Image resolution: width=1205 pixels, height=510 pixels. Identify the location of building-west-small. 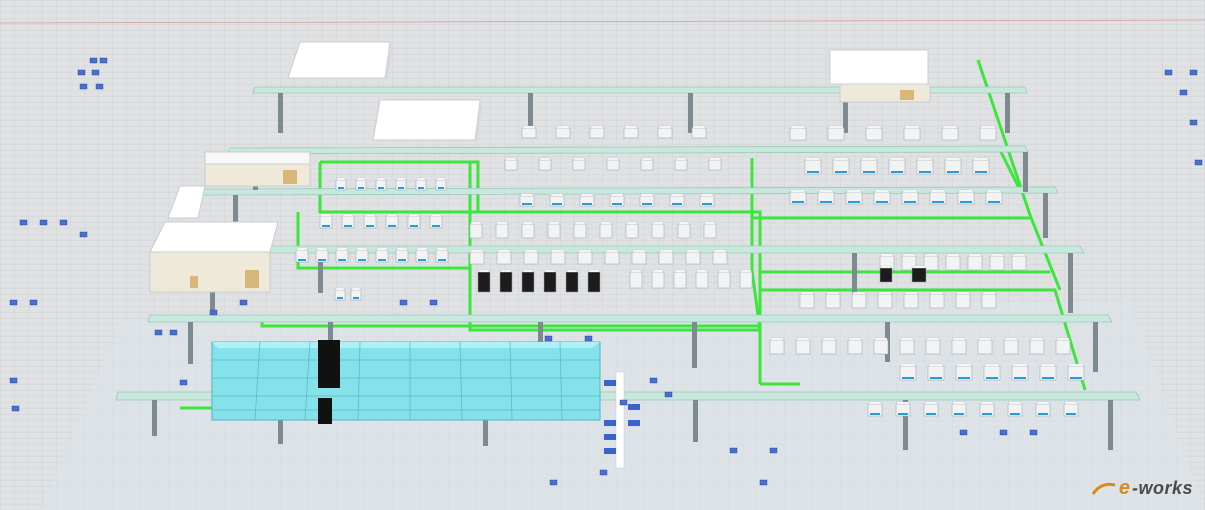
(257, 169).